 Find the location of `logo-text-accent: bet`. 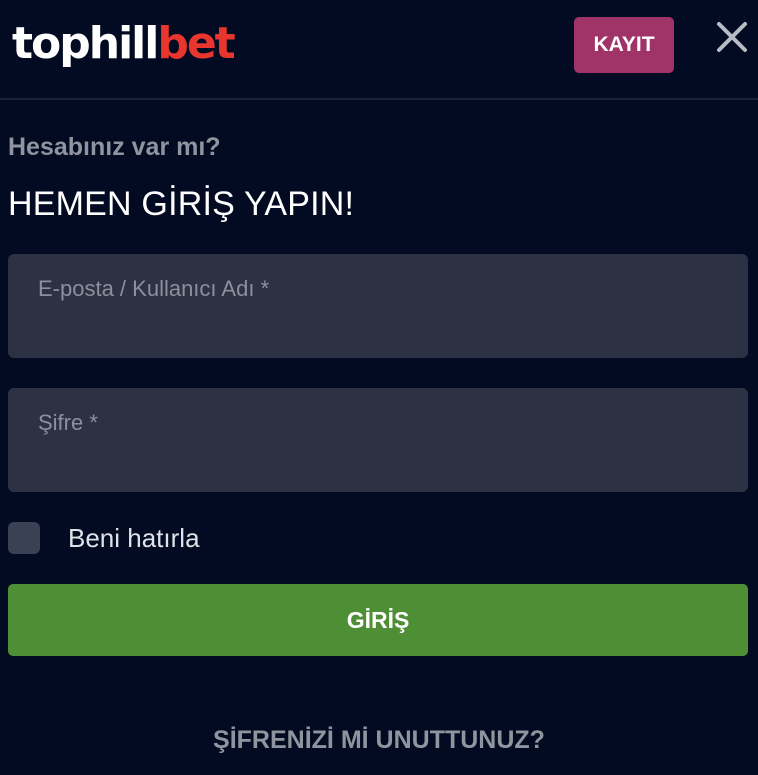

logo-text-accent: bet is located at coordinates (196, 43).